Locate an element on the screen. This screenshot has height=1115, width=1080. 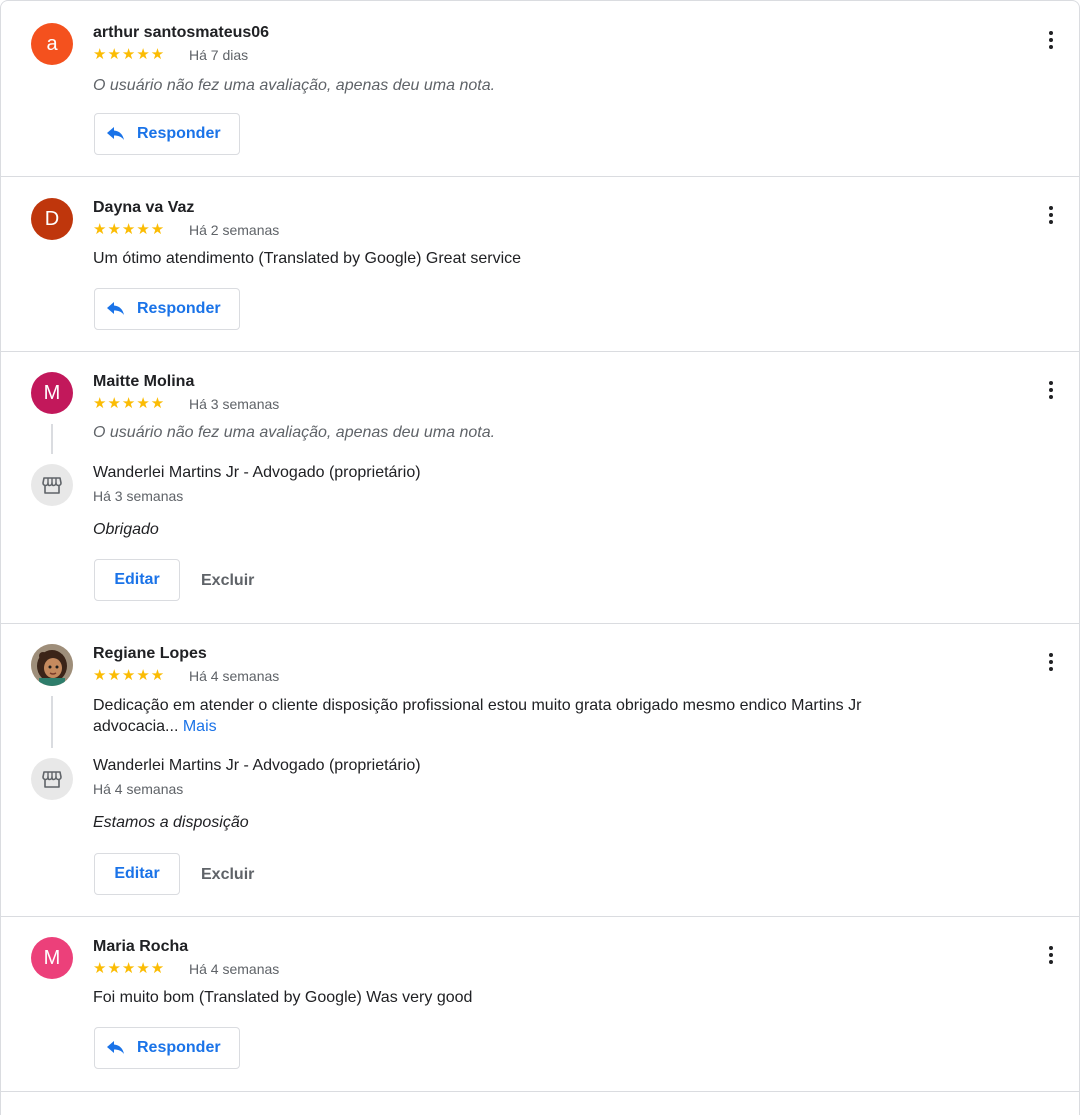
review-date: Há 2 semanas is located at coordinates (234, 230).